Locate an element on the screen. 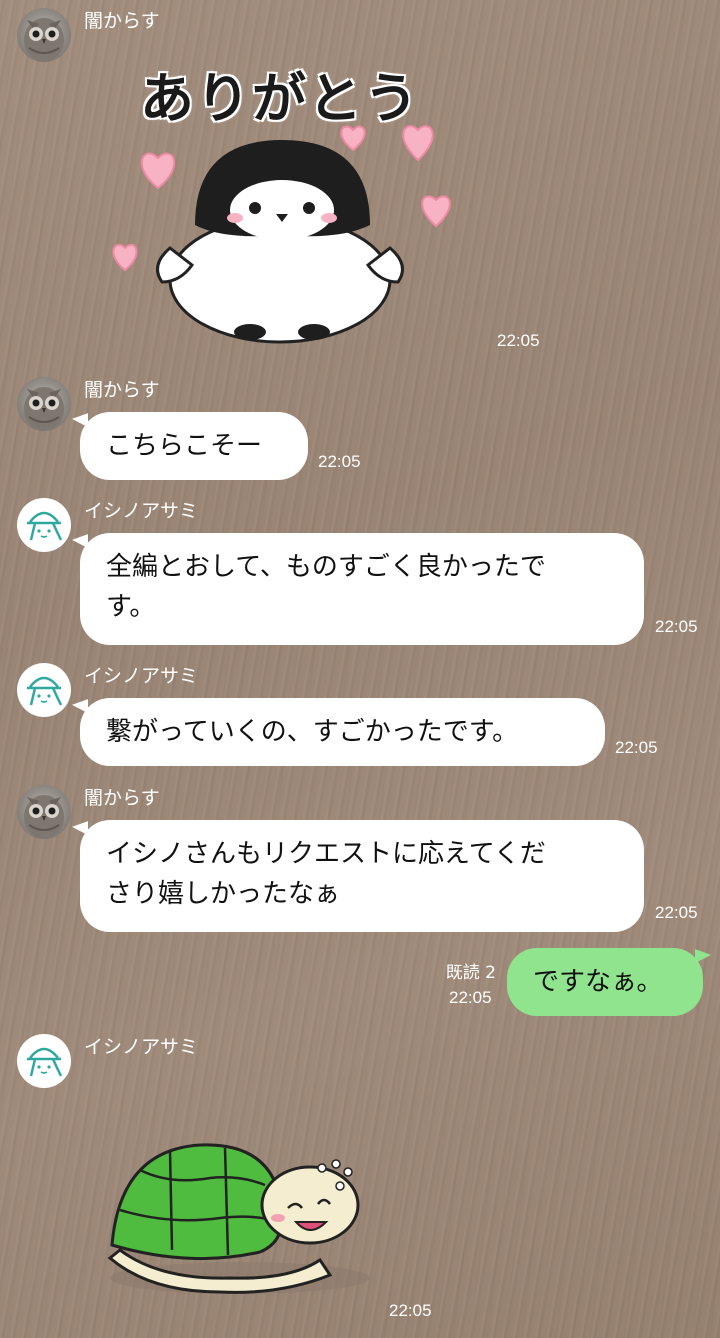 Image resolution: width=720 pixels, height=1338 pixels. message-text: ですなぁ。 is located at coordinates (598, 982).